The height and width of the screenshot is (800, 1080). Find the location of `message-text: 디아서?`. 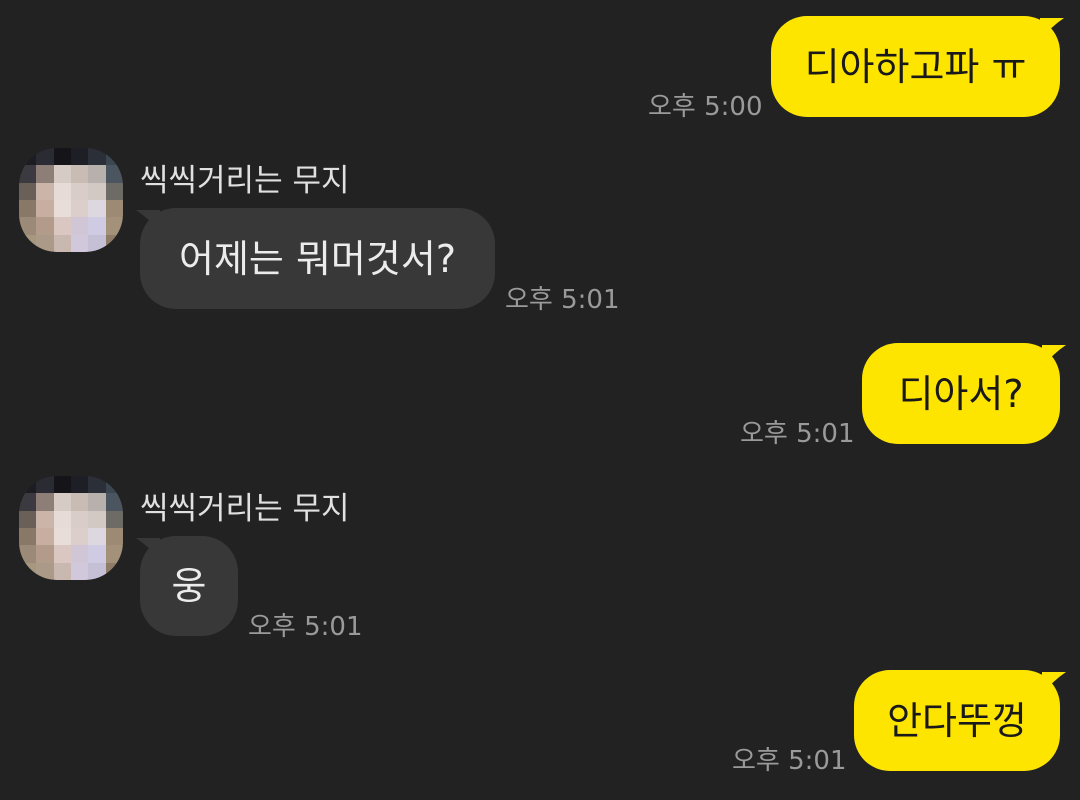

message-text: 디아서? is located at coordinates (961, 393).